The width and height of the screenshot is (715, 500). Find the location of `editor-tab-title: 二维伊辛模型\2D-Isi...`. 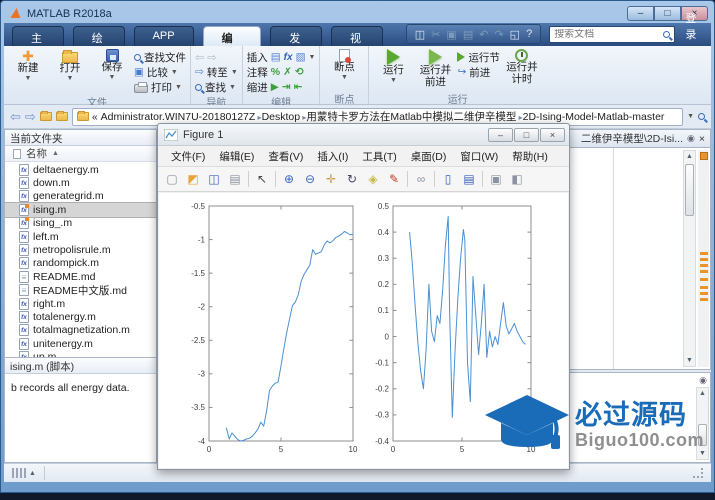

editor-tab-title: 二维伊辛模型\2D-Isi... is located at coordinates (632, 138).